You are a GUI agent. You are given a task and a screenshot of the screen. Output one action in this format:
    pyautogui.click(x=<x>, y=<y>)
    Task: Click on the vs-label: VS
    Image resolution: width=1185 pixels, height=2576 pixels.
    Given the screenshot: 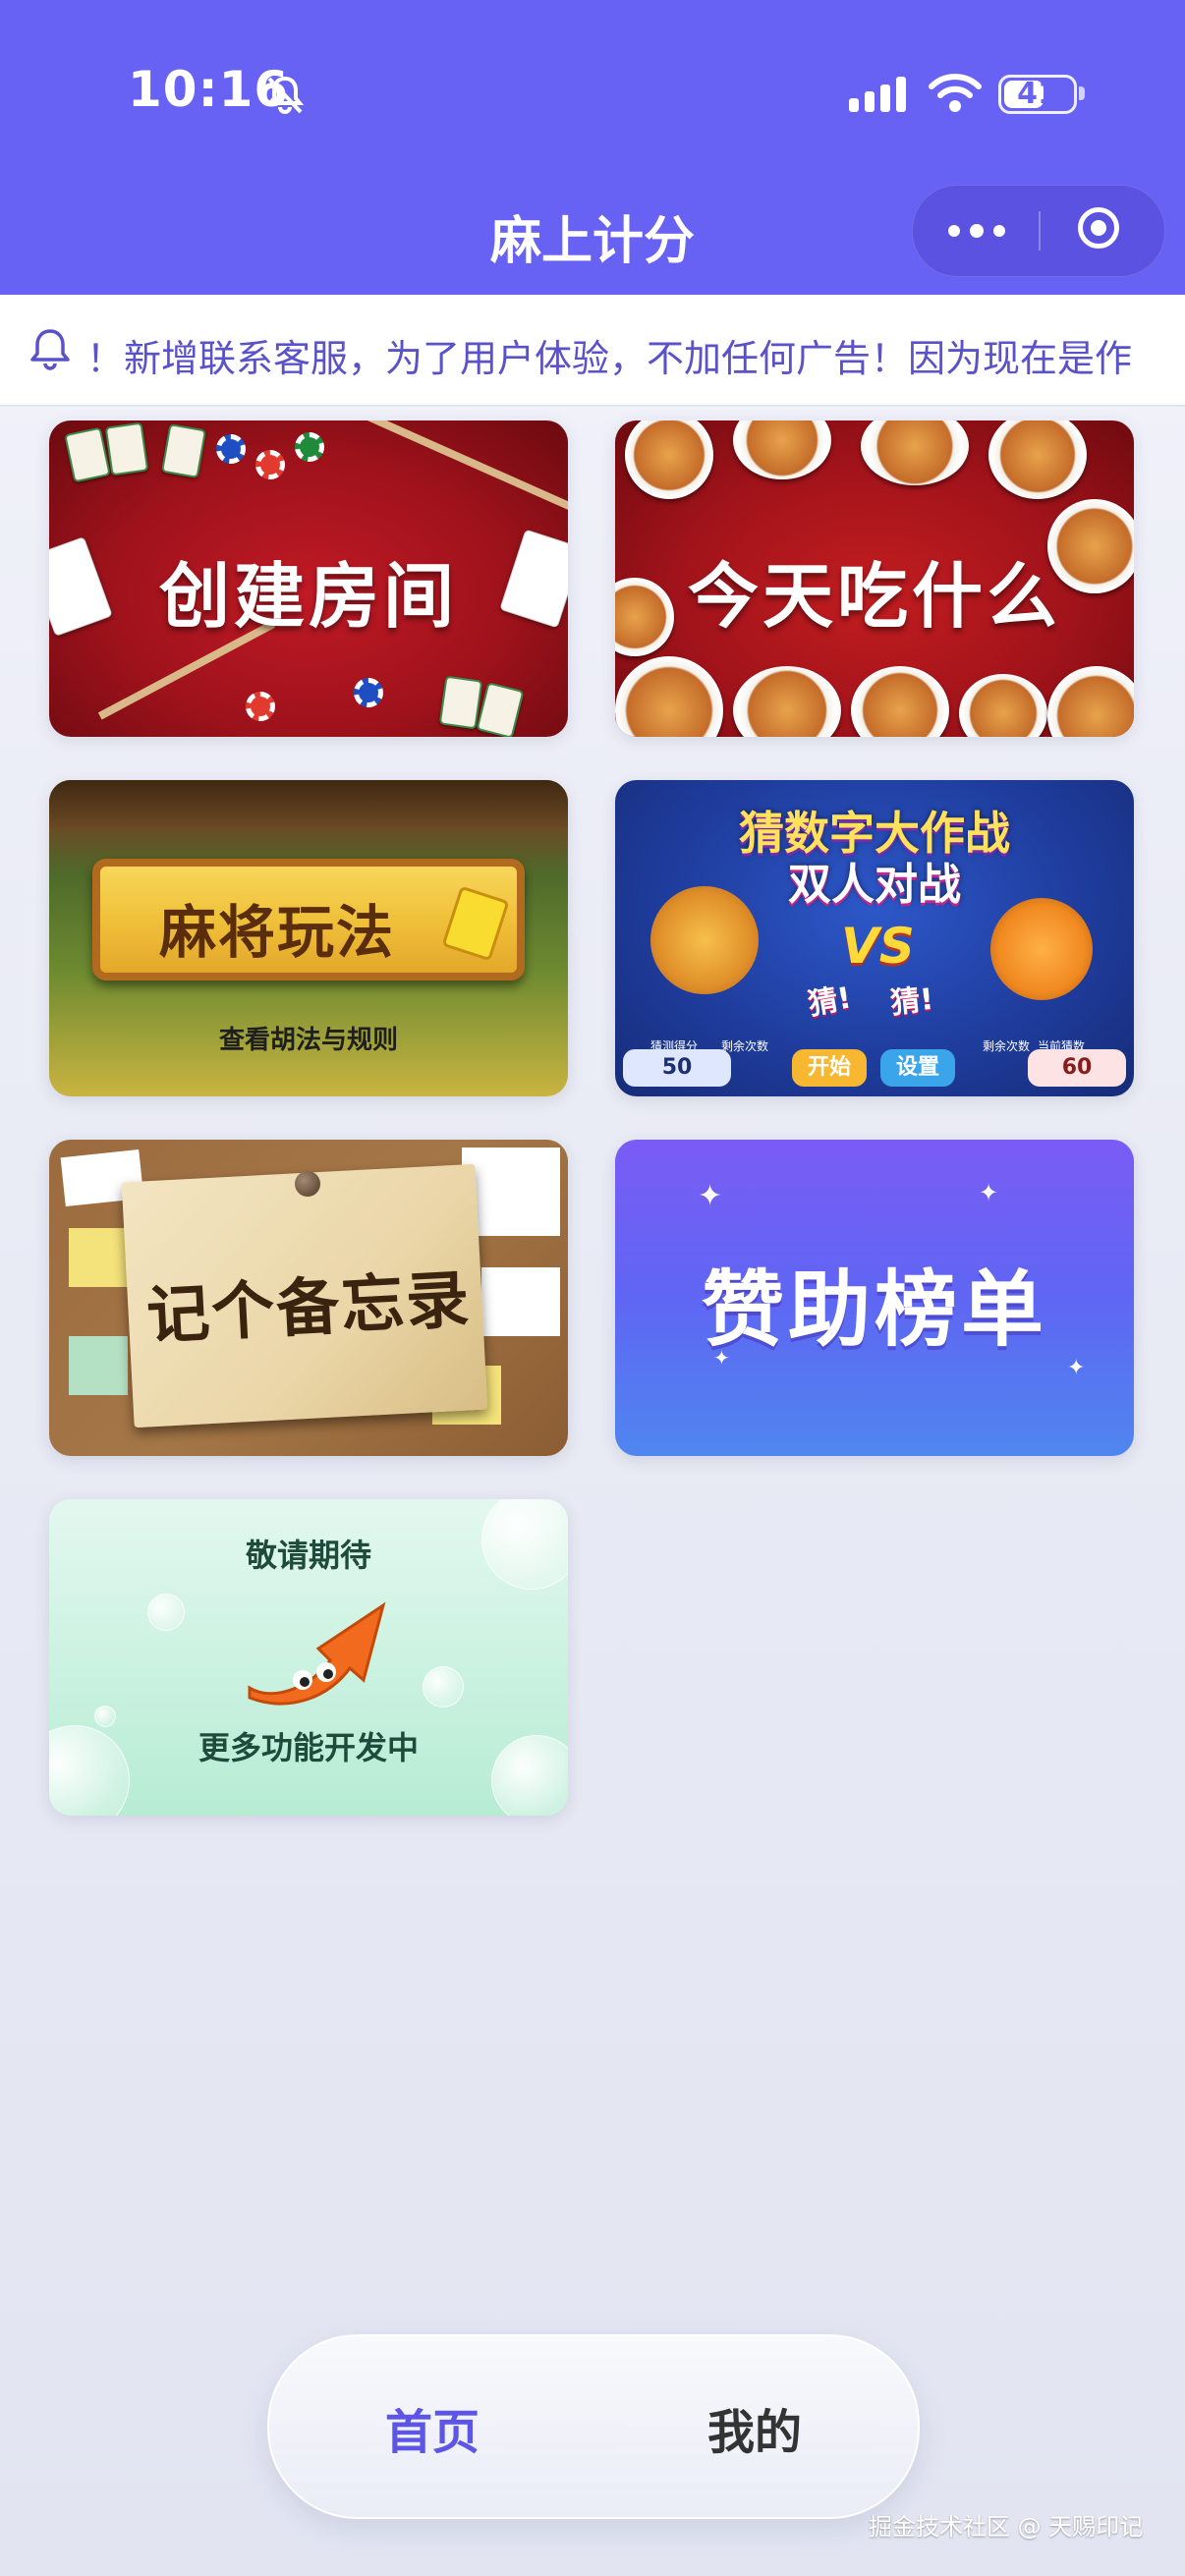 What is the action you would take?
    pyautogui.click(x=878, y=946)
    